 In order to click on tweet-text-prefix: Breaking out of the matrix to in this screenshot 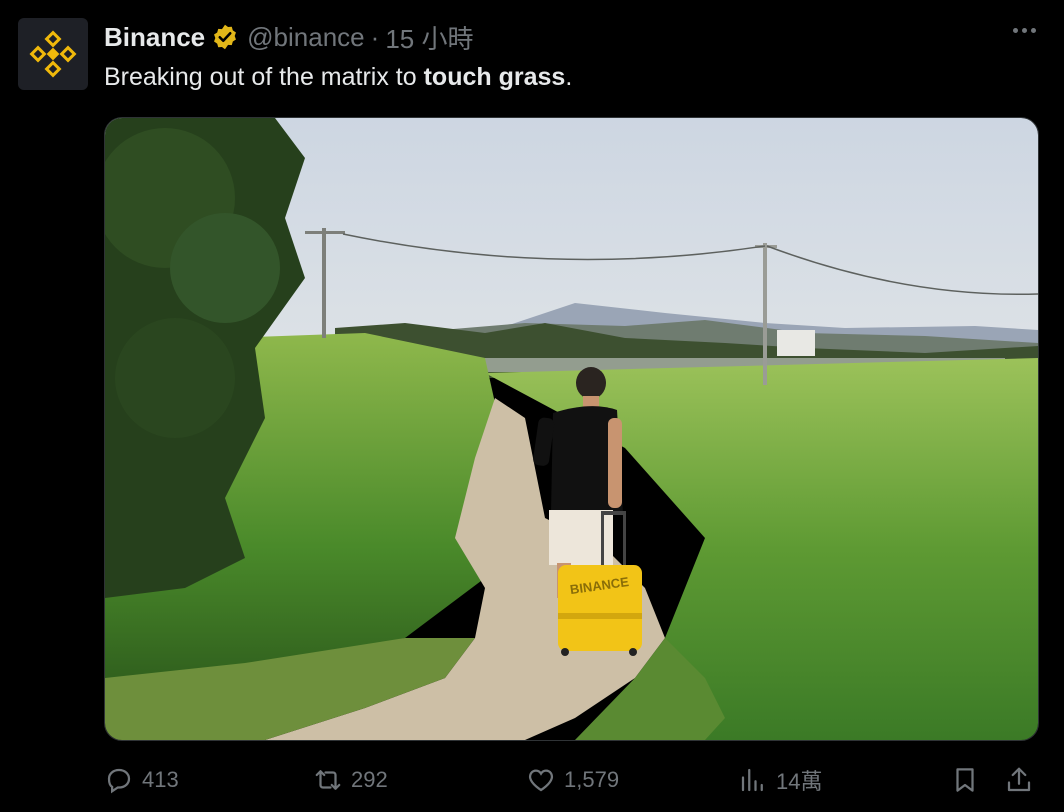, I will do `click(264, 77)`.